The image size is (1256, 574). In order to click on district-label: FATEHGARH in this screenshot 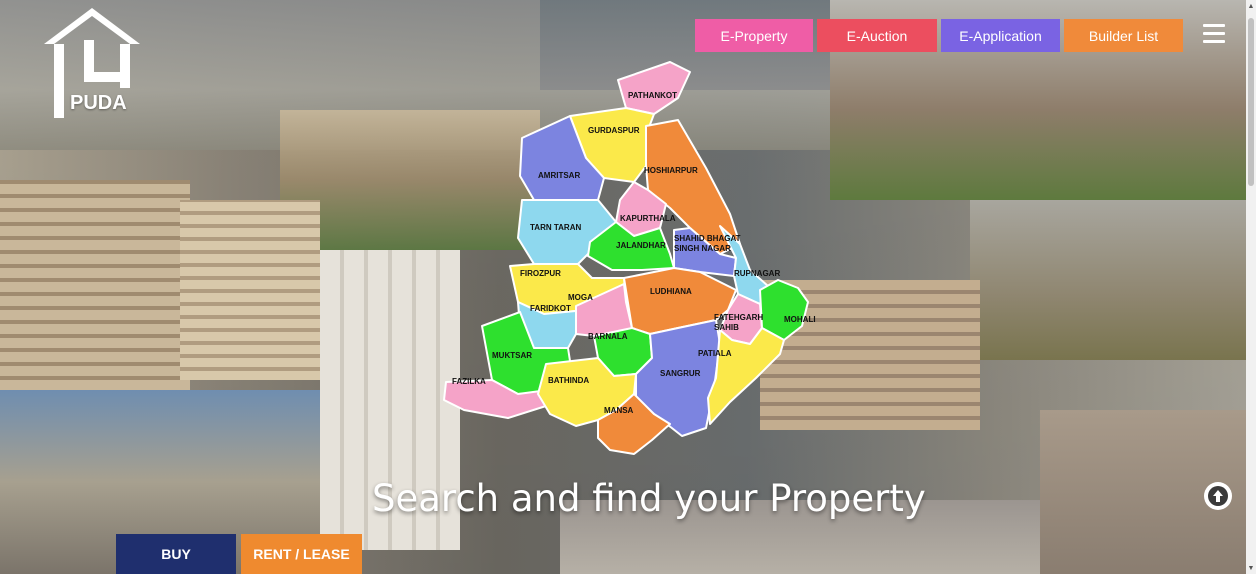, I will do `click(738, 317)`.